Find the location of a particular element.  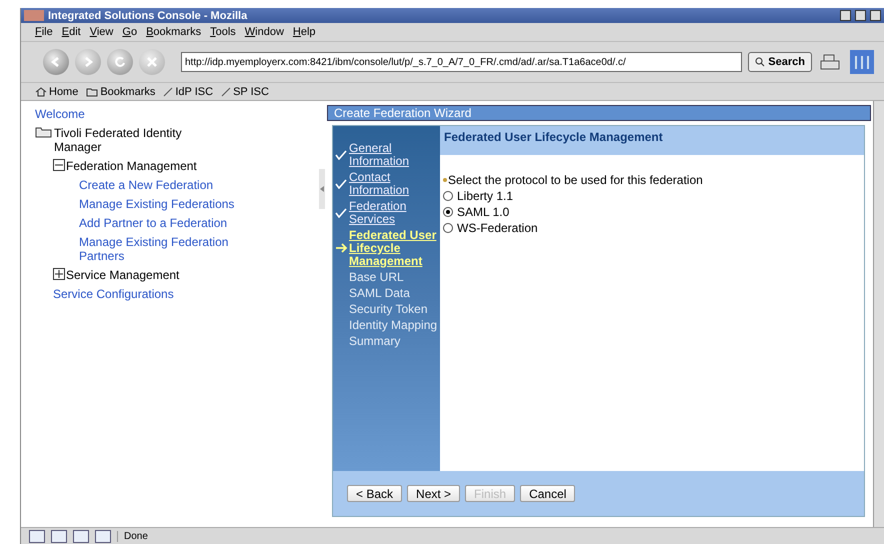

reload-icon is located at coordinates (120, 62).